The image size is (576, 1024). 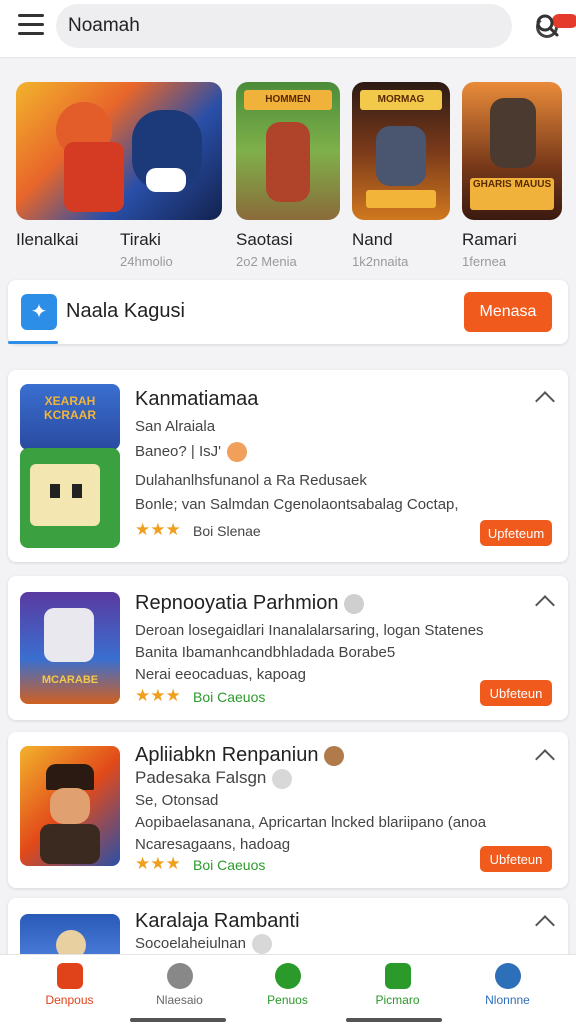 What do you see at coordinates (507, 976) in the screenshot?
I see `person-icon` at bounding box center [507, 976].